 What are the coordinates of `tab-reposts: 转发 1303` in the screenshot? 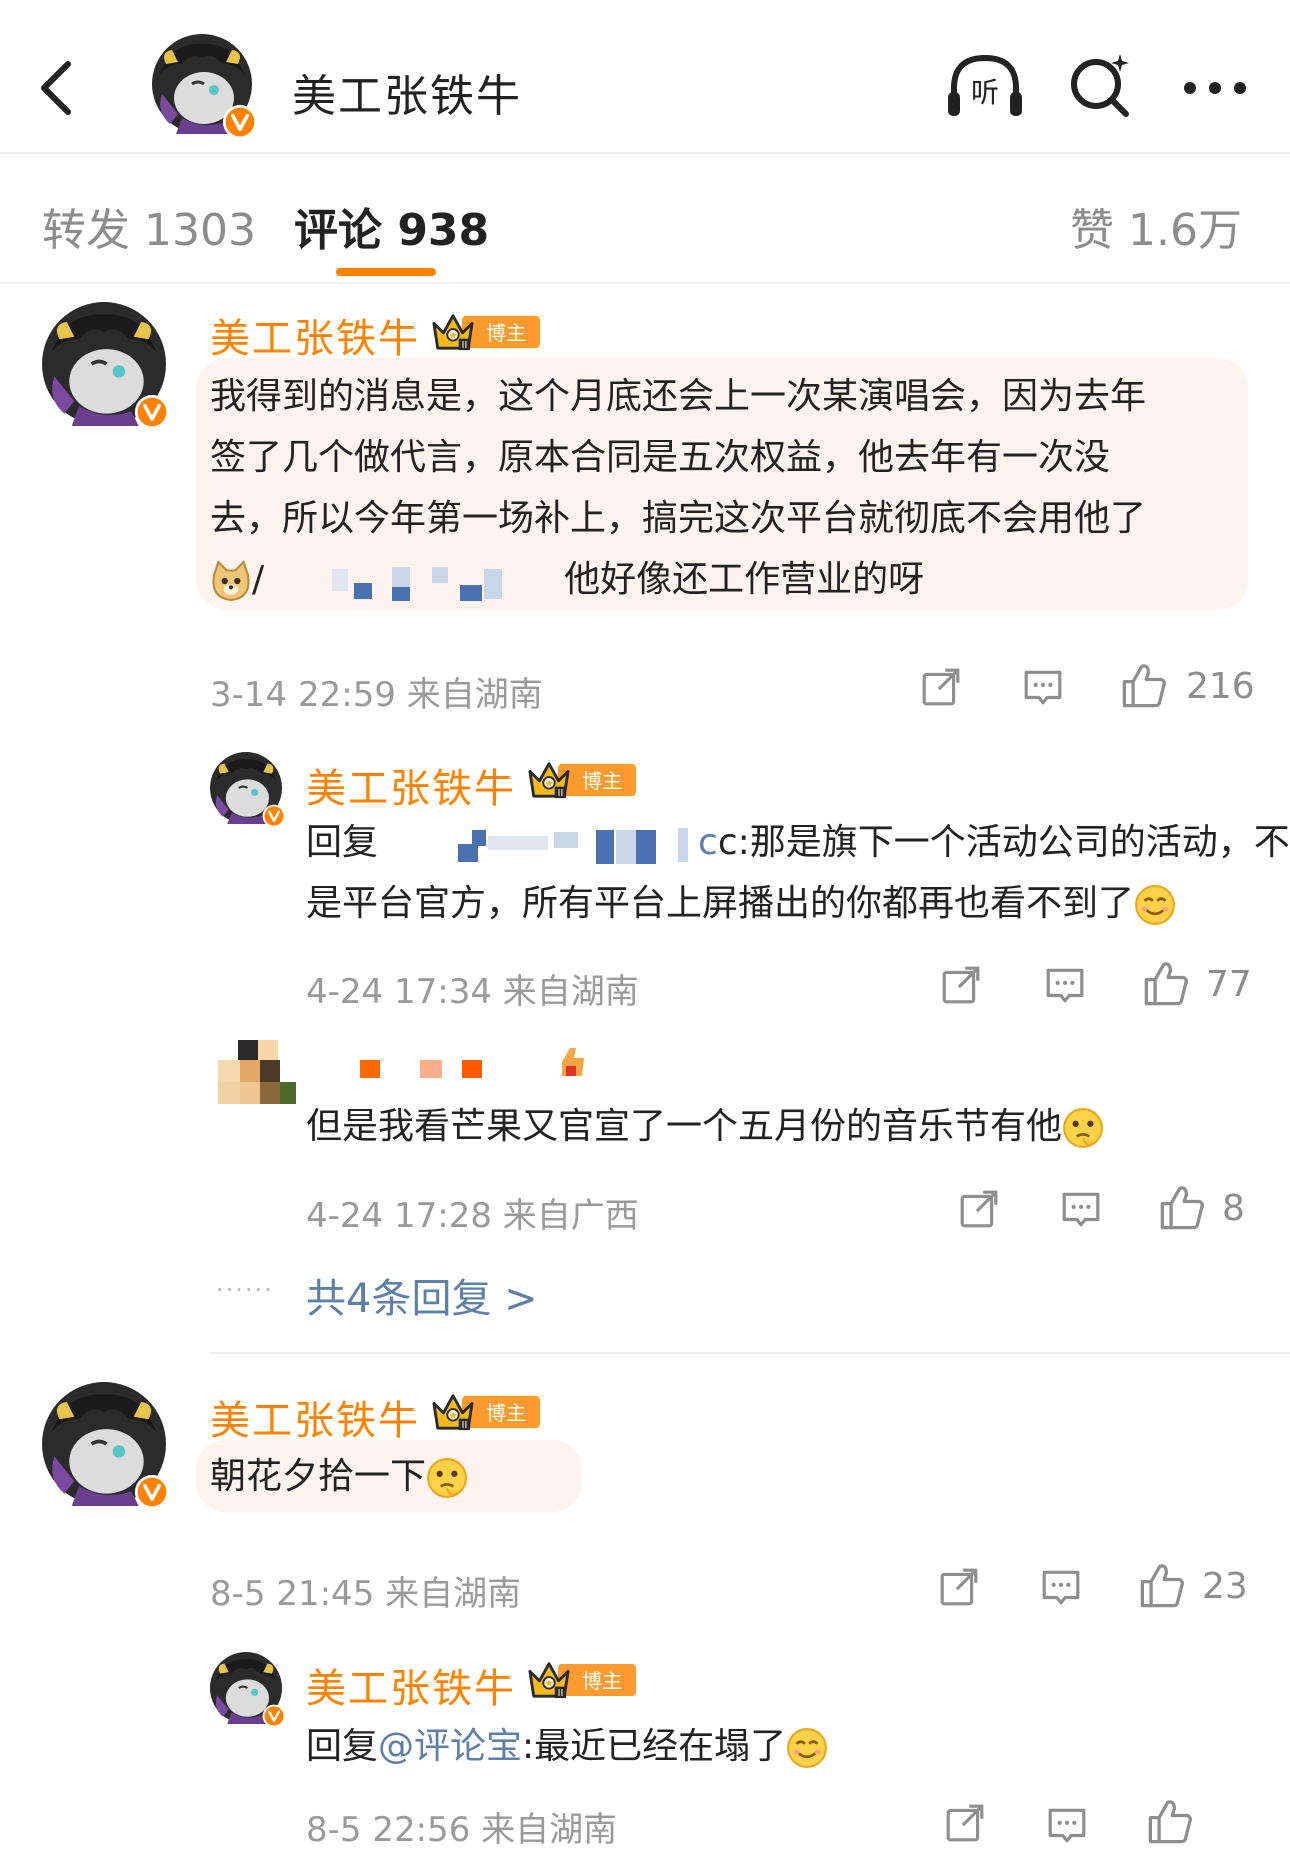 It's located at (149, 226).